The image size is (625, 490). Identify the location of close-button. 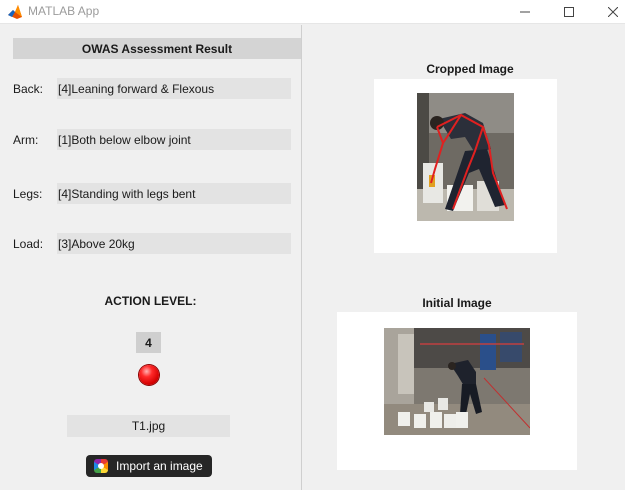
(607, 12).